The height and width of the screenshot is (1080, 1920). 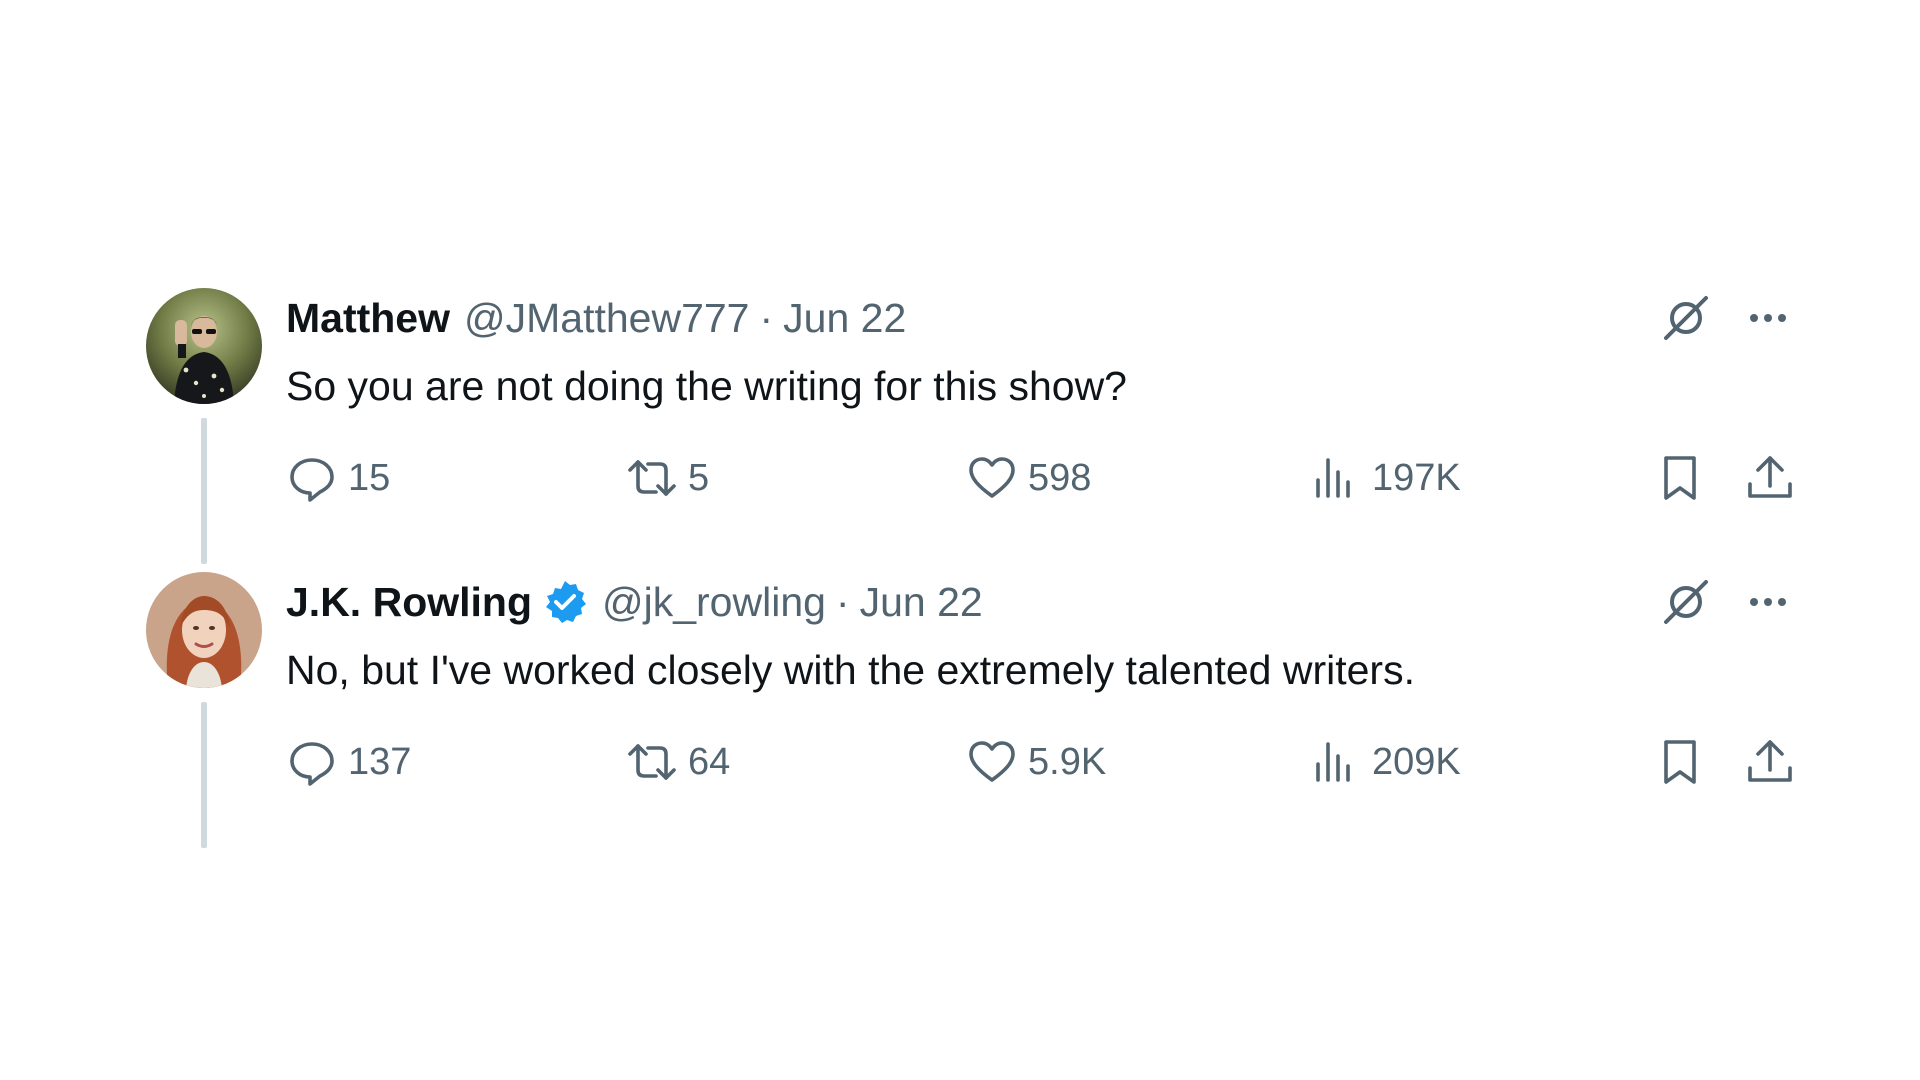 I want to click on reply-count: 137, so click(x=380, y=761).